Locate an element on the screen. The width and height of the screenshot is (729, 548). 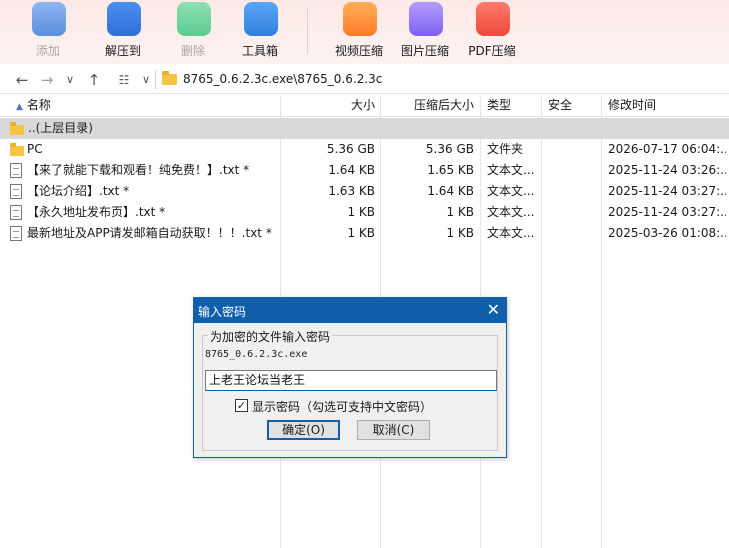
extract-to-button-label: 解压到 is located at coordinates (122, 51).